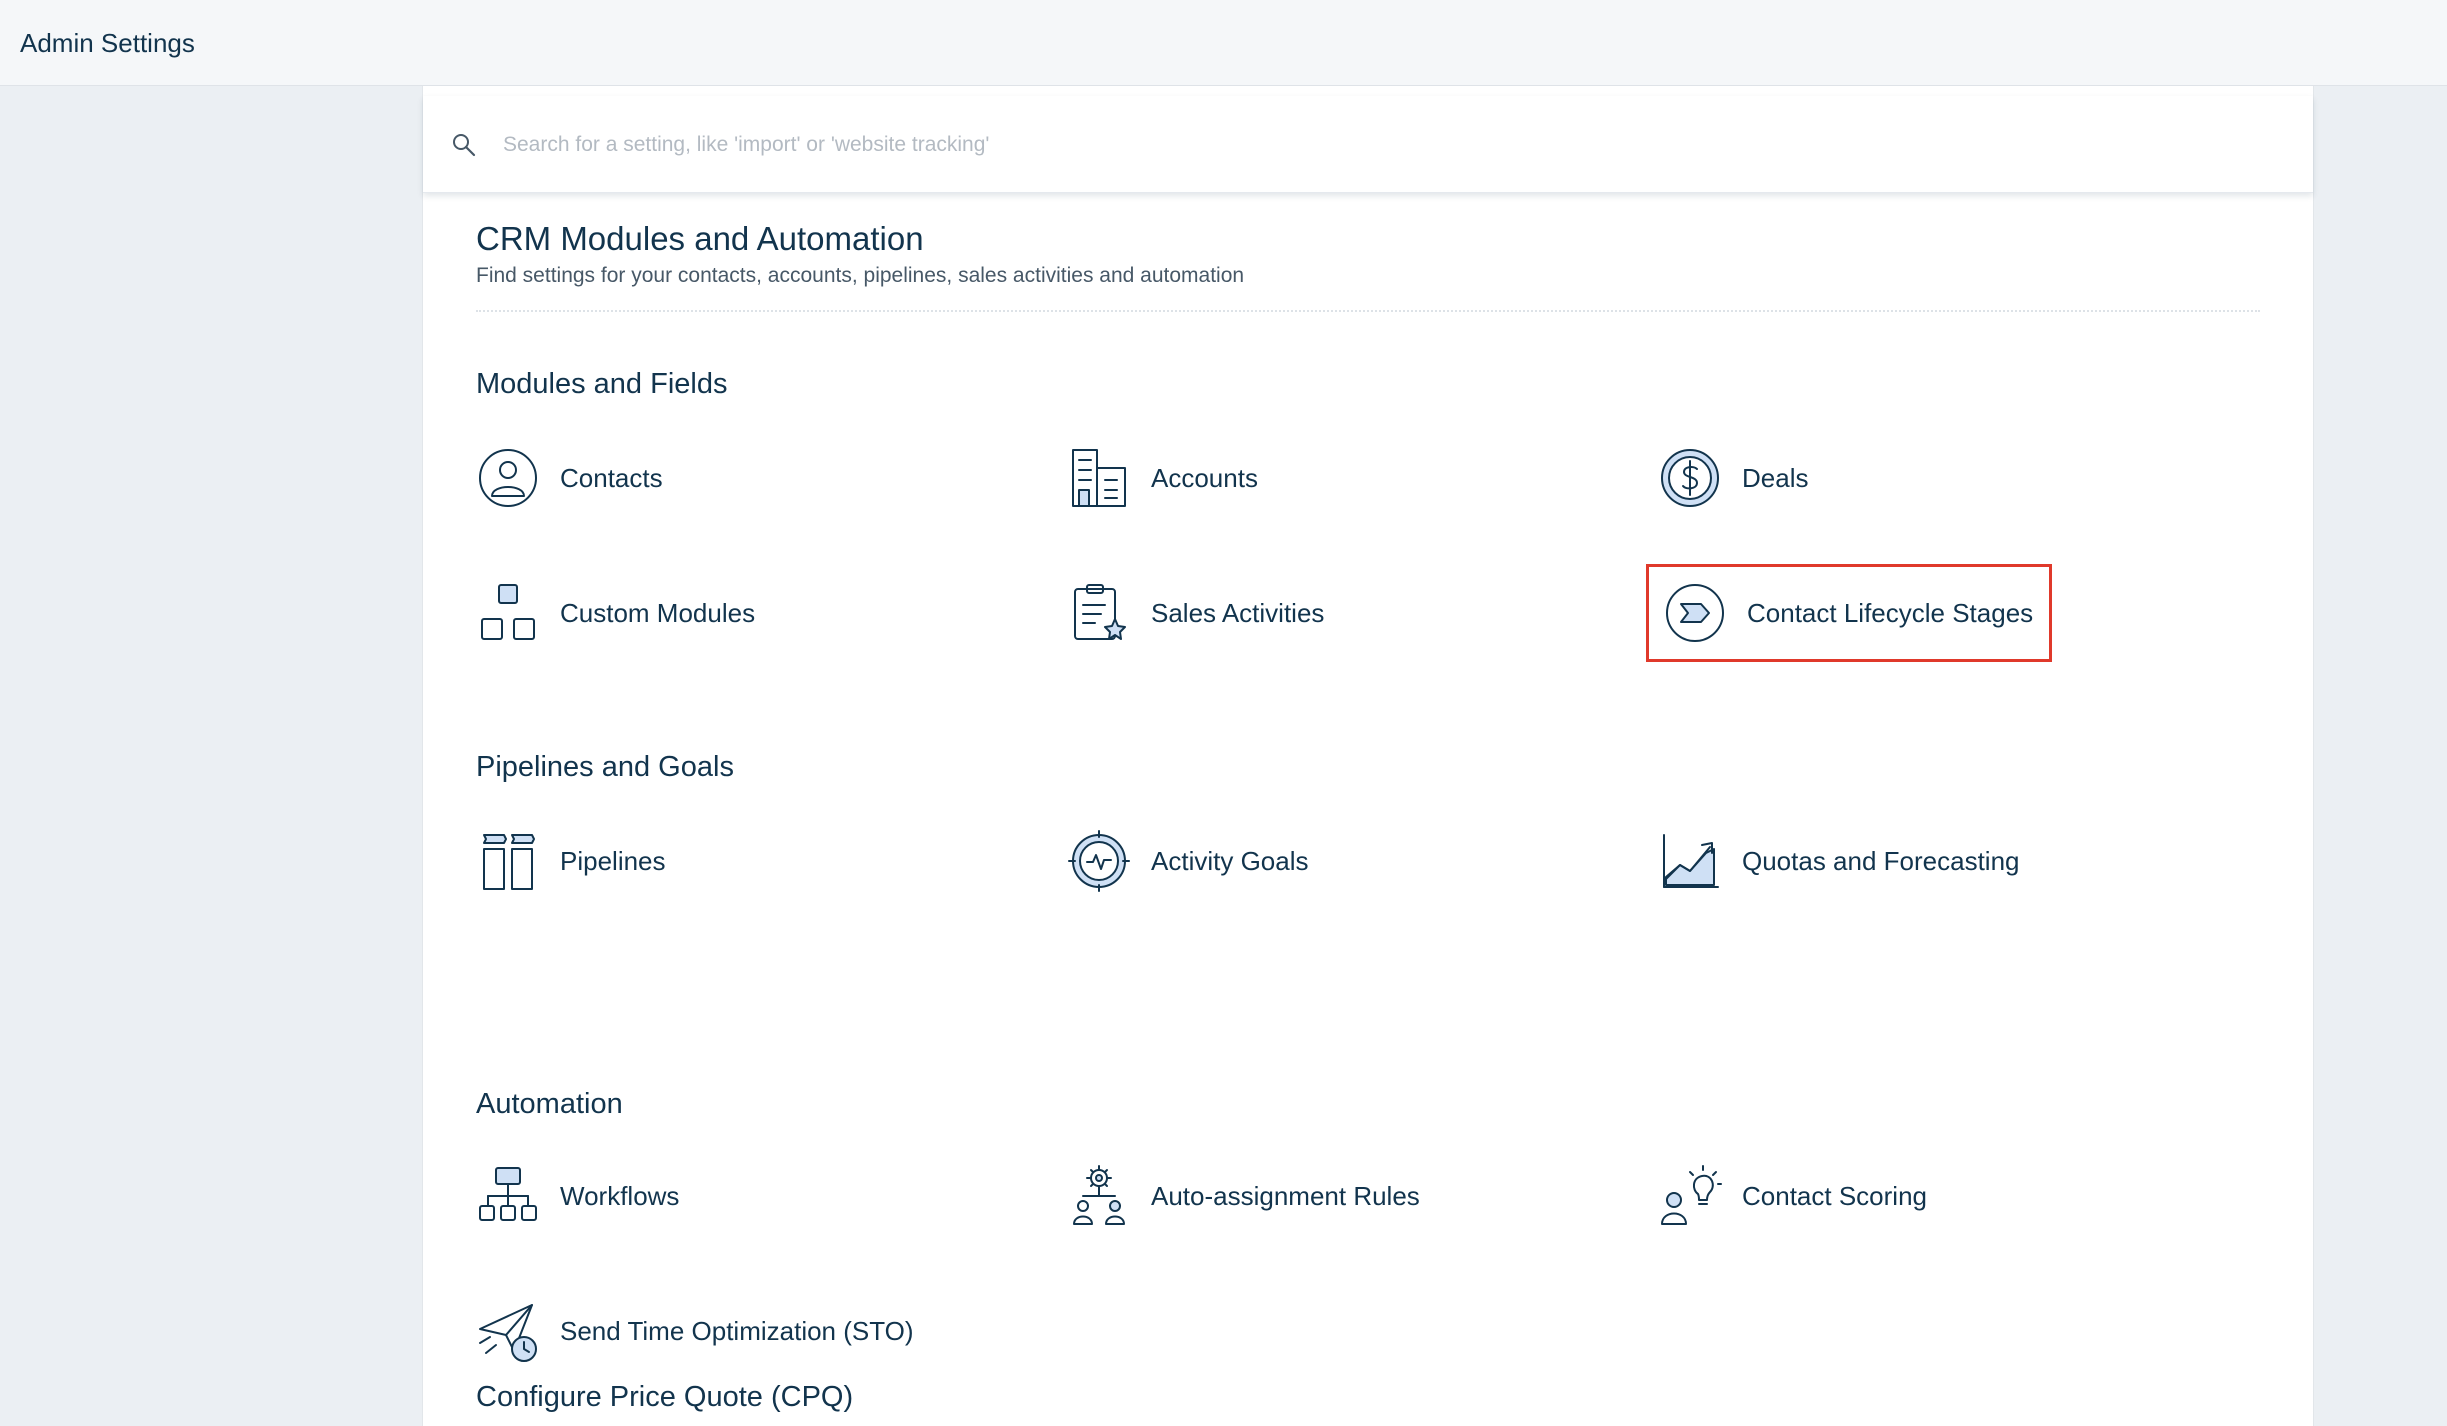 Image resolution: width=2447 pixels, height=1426 pixels. I want to click on trend-chart-icon, so click(1691, 861).